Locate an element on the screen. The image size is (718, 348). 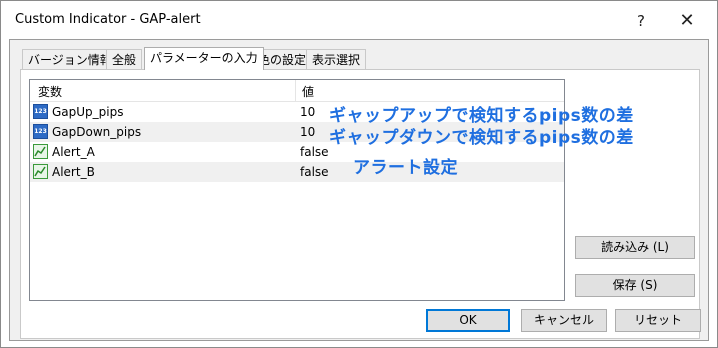
column-header-value: 値 is located at coordinates (308, 91).